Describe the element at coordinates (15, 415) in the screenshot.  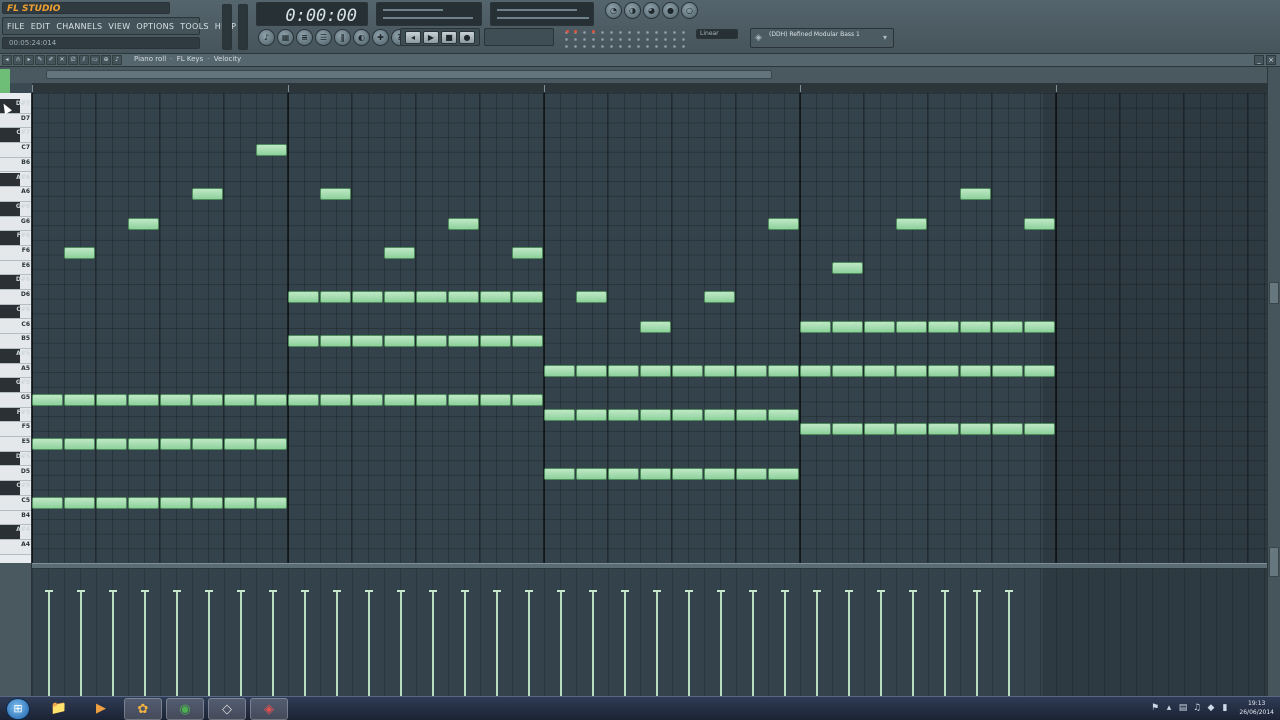
I see `piano-key-fs5: F#5` at that location.